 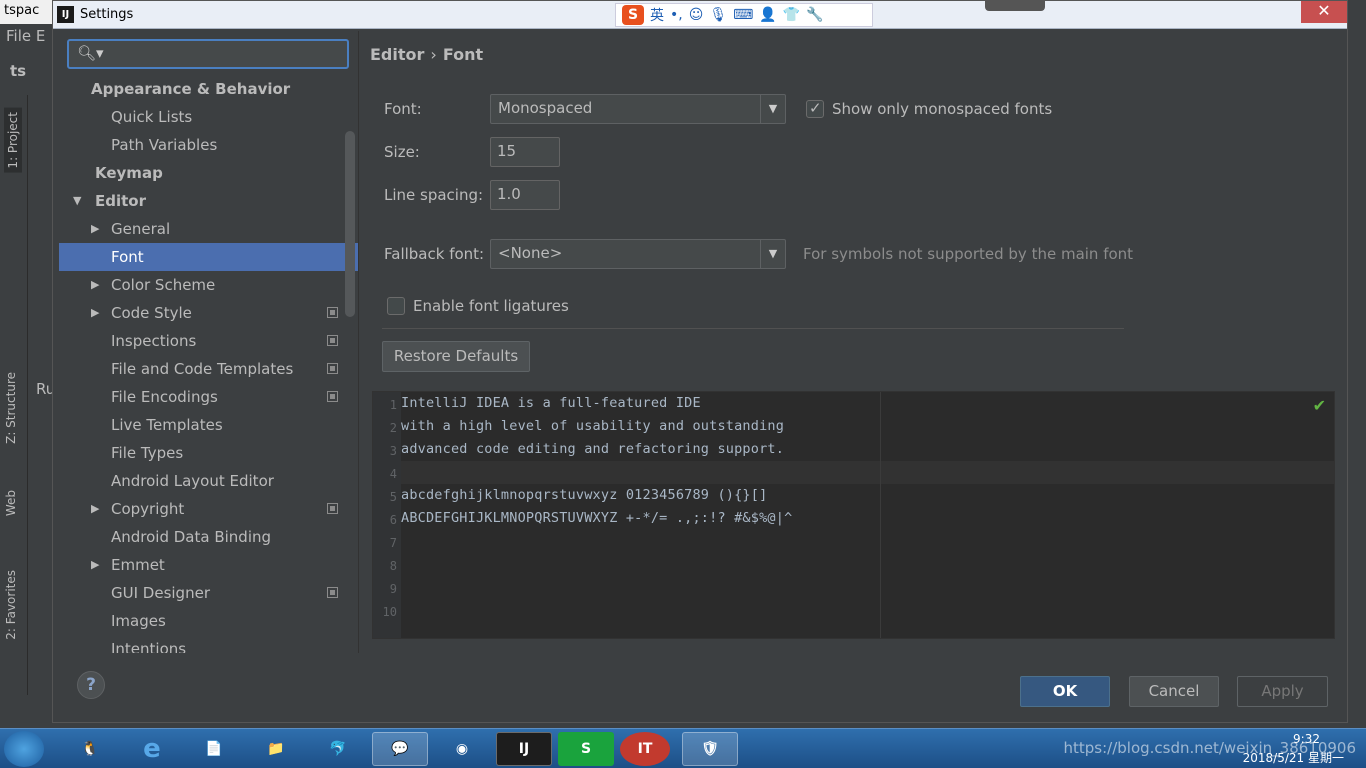 What do you see at coordinates (77, 201) in the screenshot?
I see `expand-arrow-icon: ▼` at bounding box center [77, 201].